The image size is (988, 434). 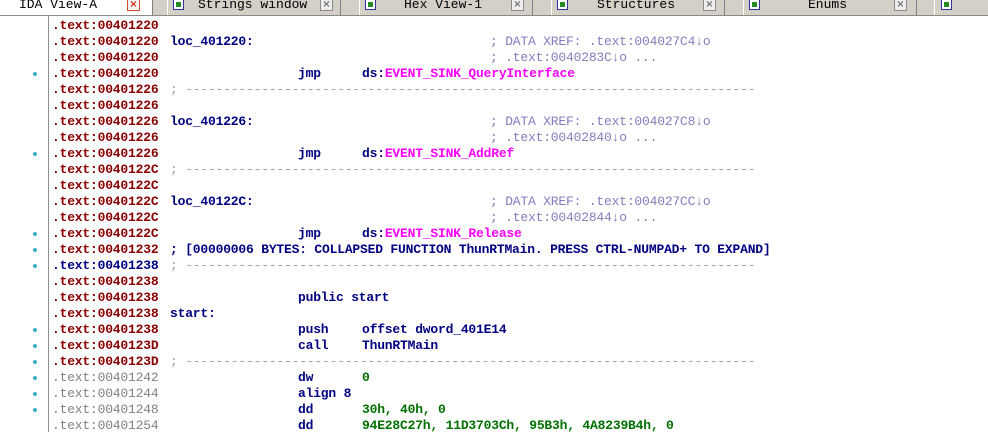 I want to click on operand-text: ThunRTMain, so click(x=400, y=345).